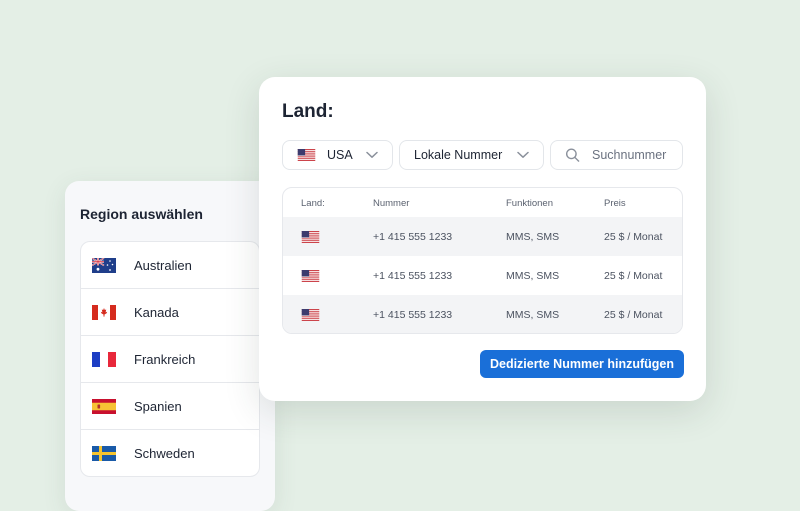  What do you see at coordinates (458, 155) in the screenshot?
I see `number-type-dropdown-value: Lokale Nummer` at bounding box center [458, 155].